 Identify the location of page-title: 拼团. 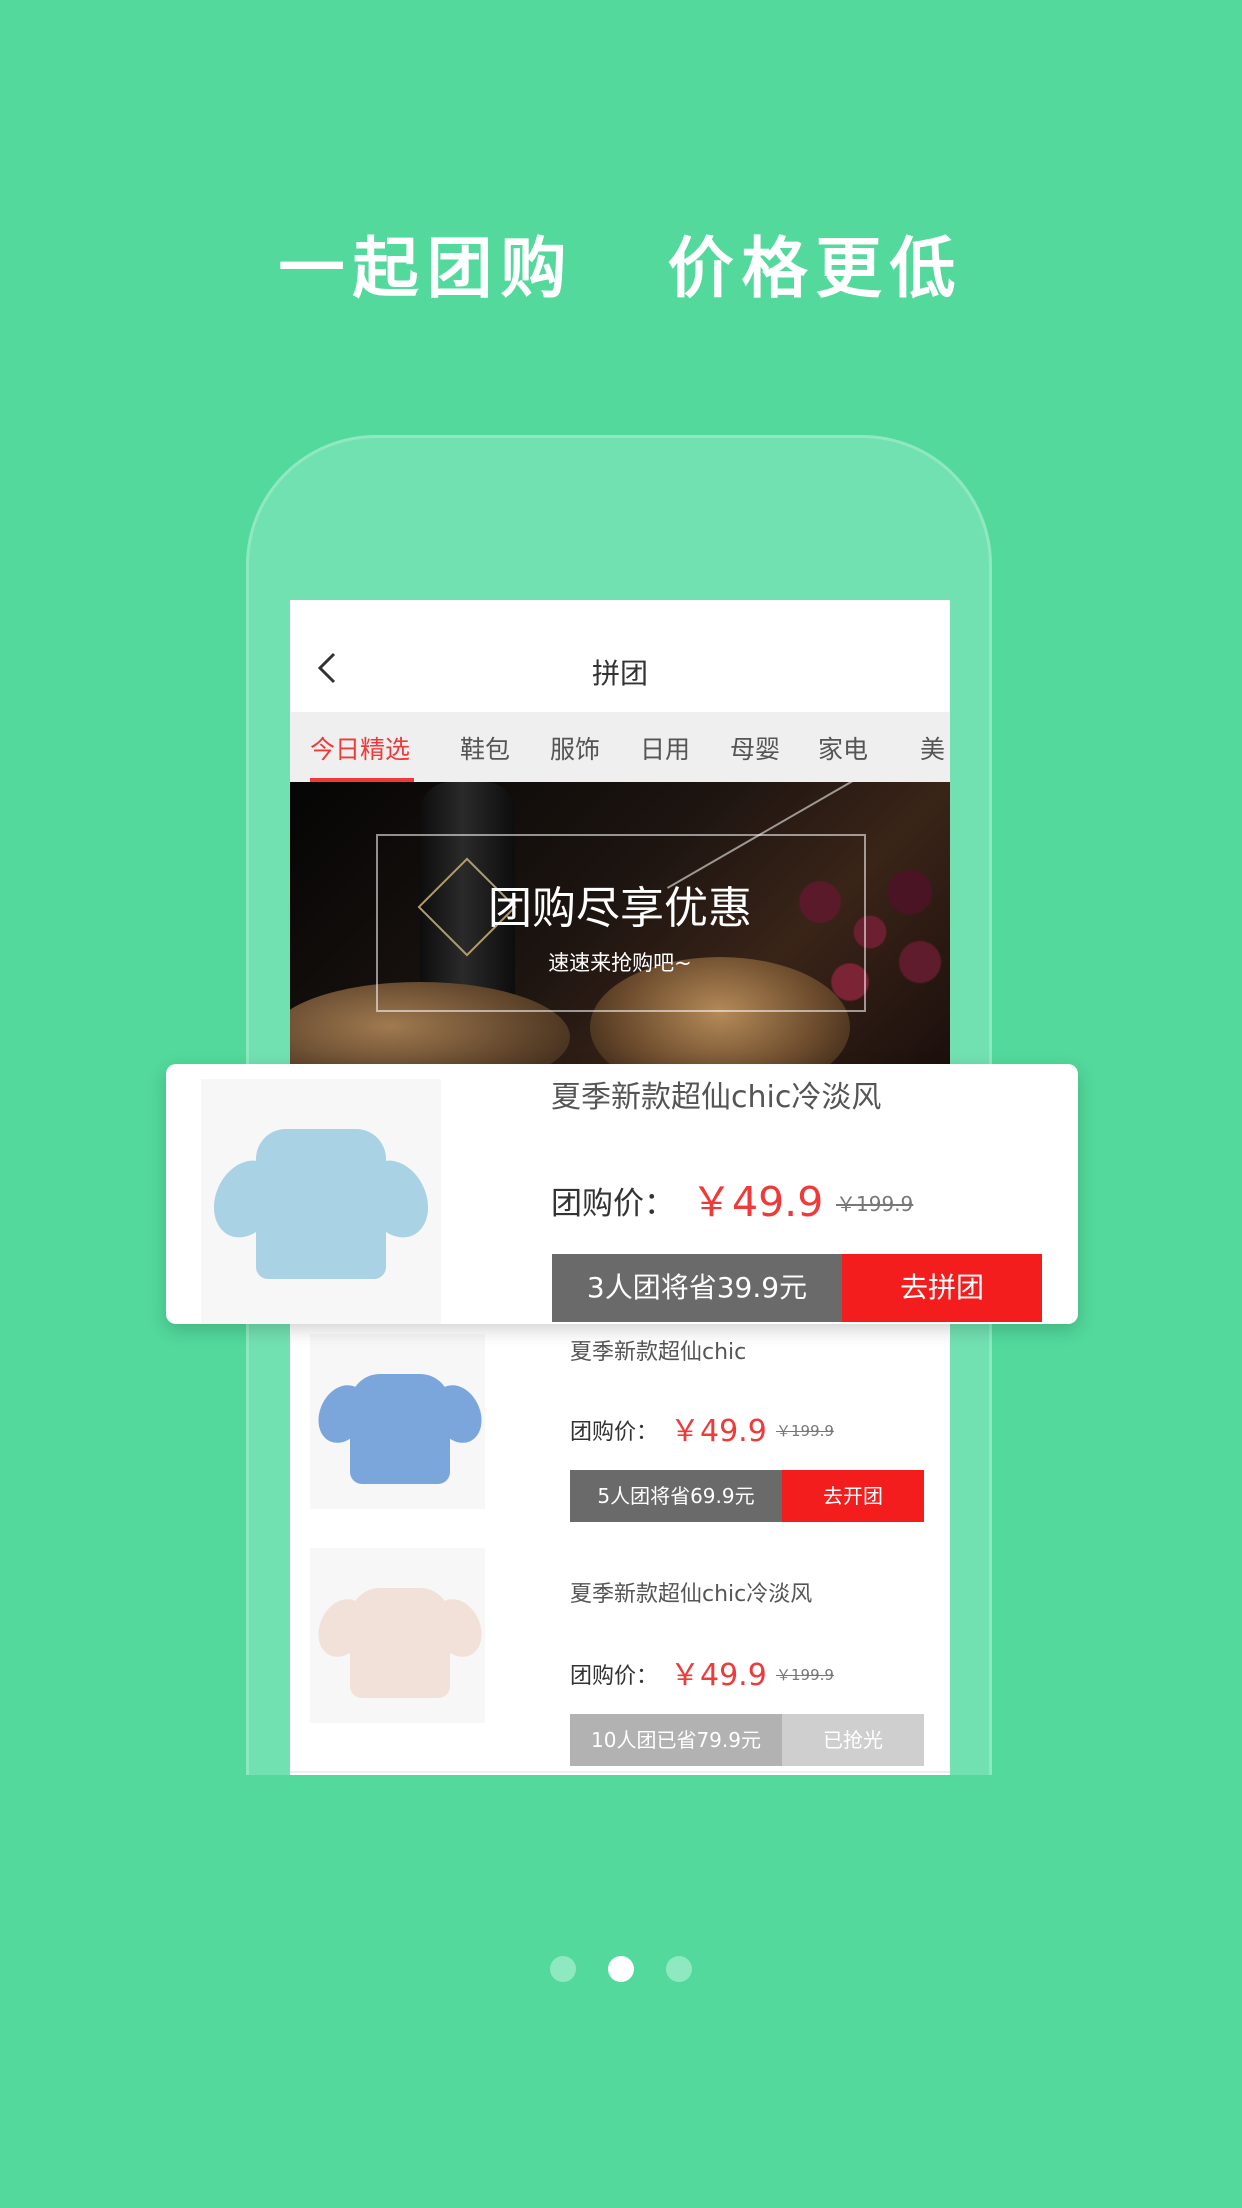
(619, 673).